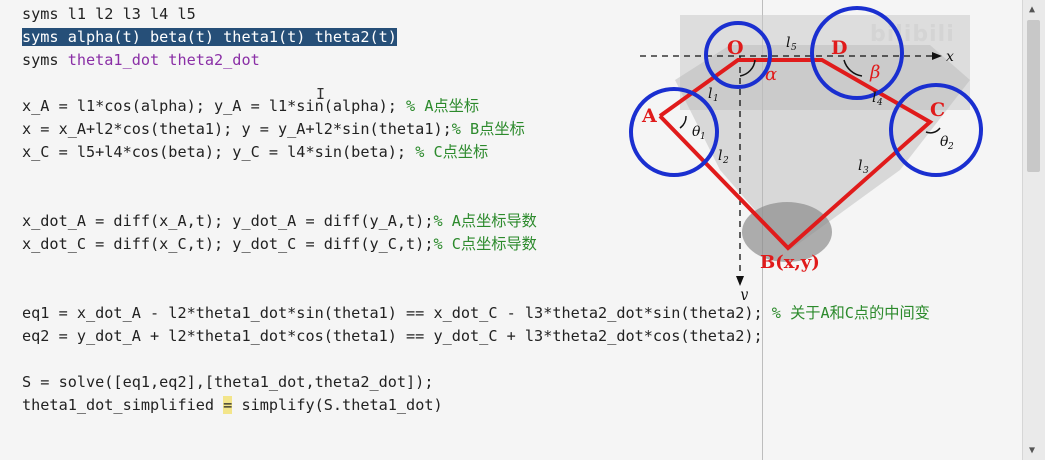  Describe the element at coordinates (123, 405) in the screenshot. I see `code-token: theta1_dot_simplified` at that location.